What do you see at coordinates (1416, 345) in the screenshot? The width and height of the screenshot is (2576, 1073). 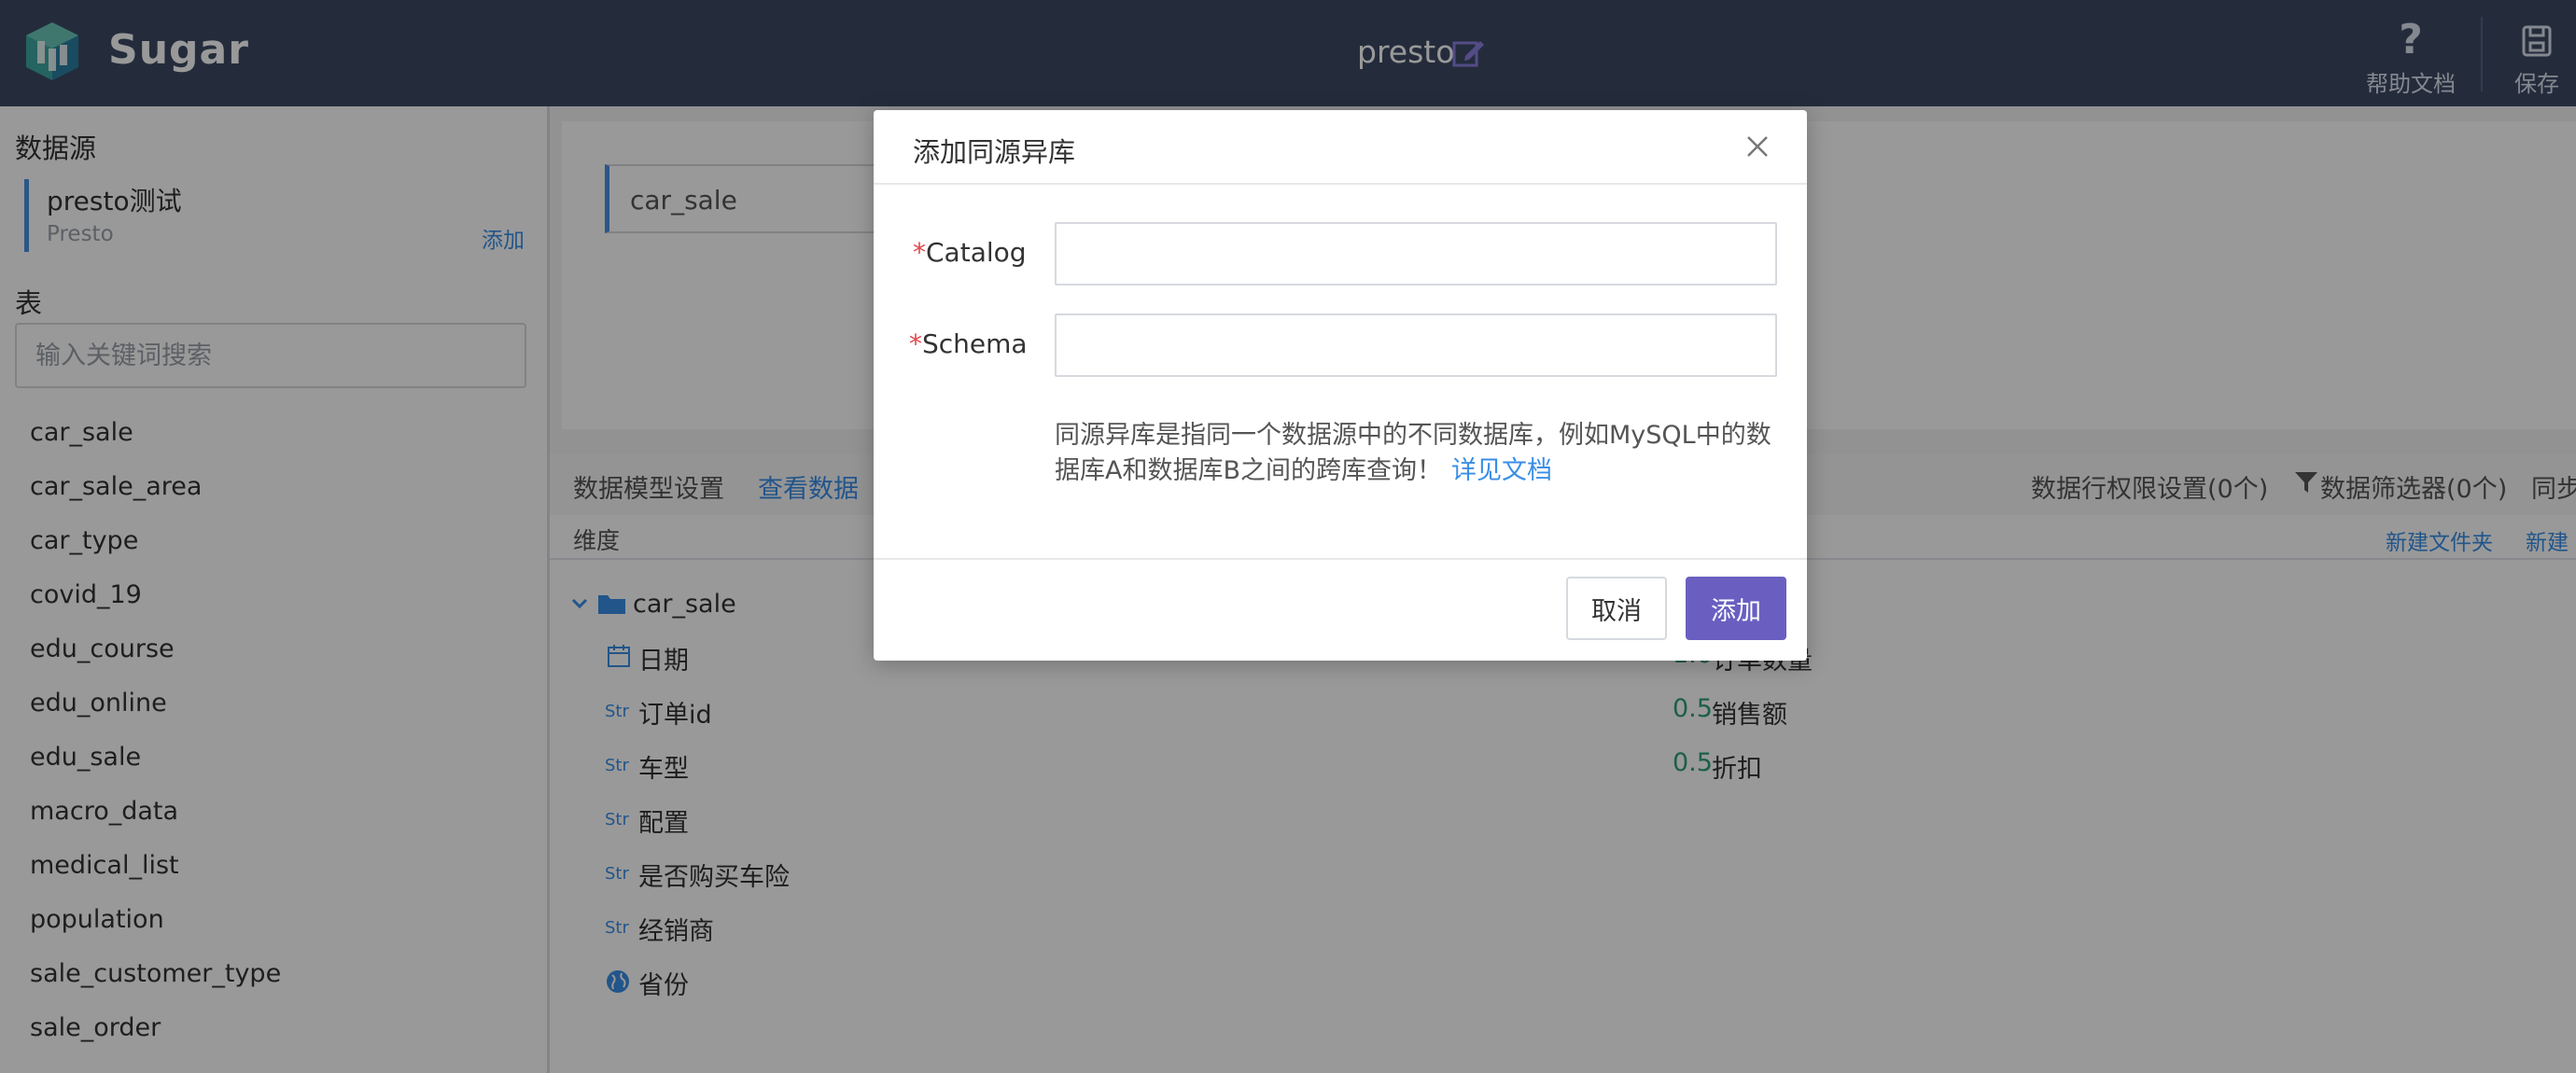 I see `schema-input` at bounding box center [1416, 345].